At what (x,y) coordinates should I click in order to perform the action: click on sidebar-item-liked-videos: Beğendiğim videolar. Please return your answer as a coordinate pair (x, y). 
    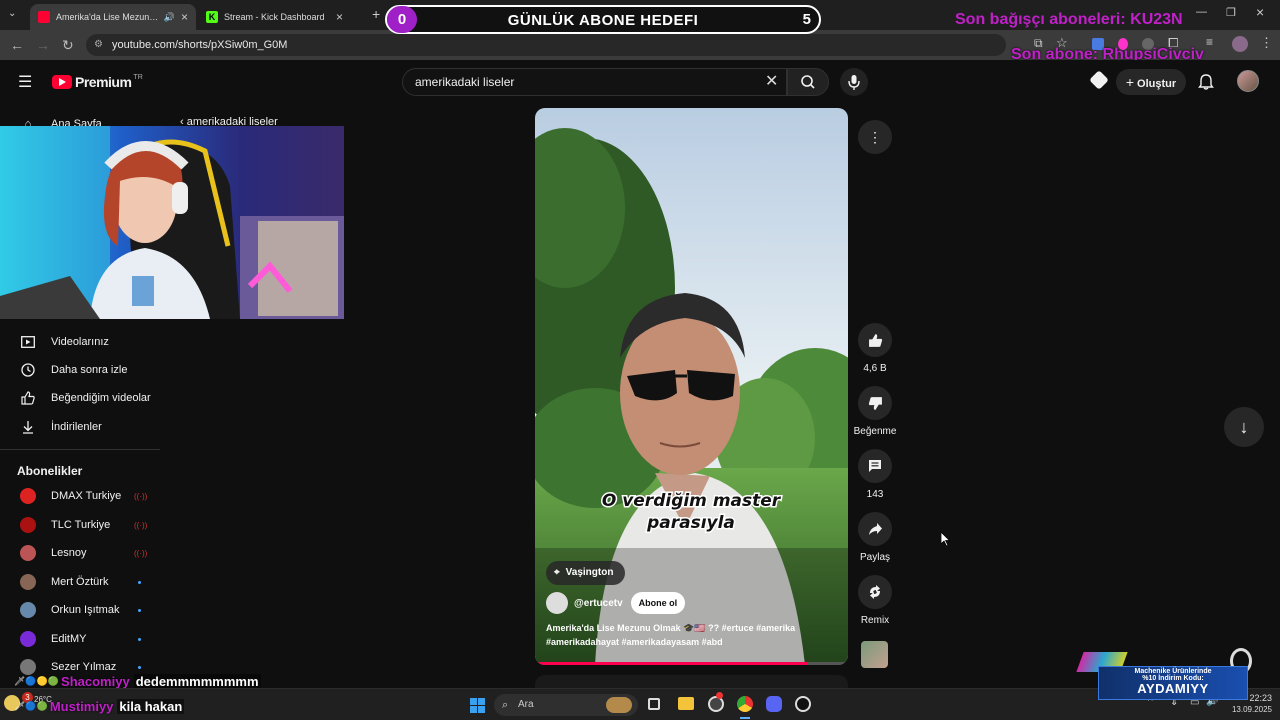
    Looking at the image, I should click on (80, 398).